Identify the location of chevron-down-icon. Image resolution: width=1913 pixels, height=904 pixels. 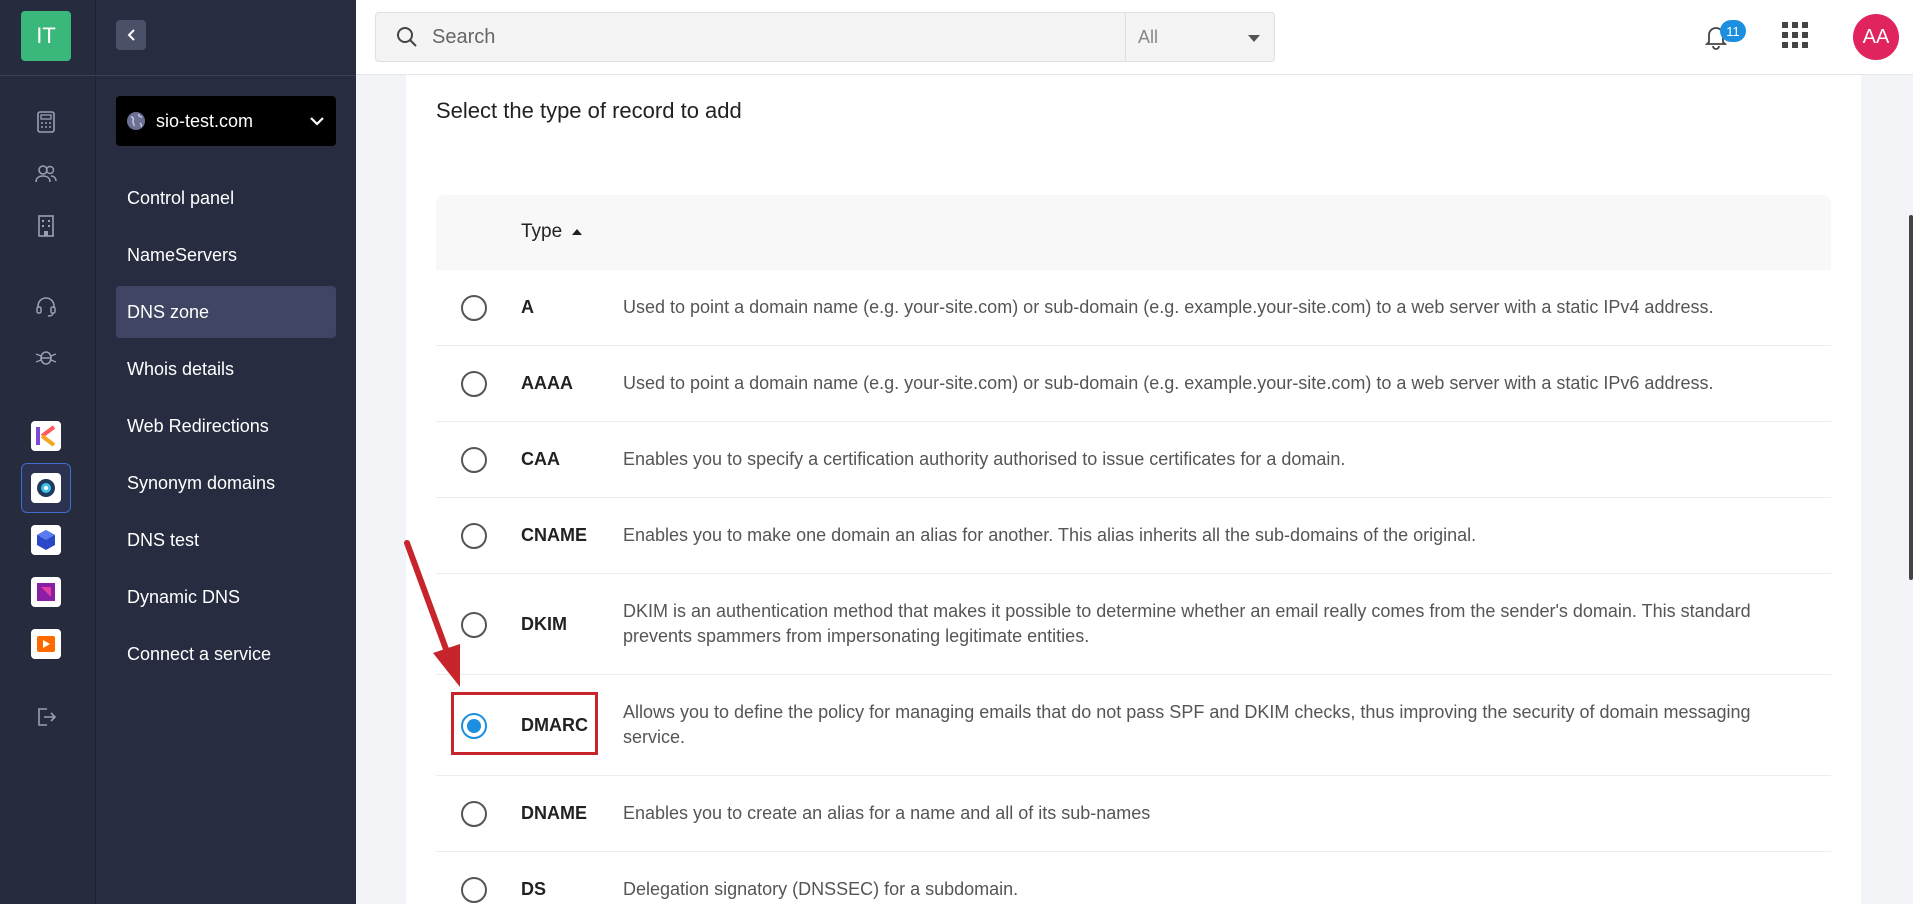
(317, 121).